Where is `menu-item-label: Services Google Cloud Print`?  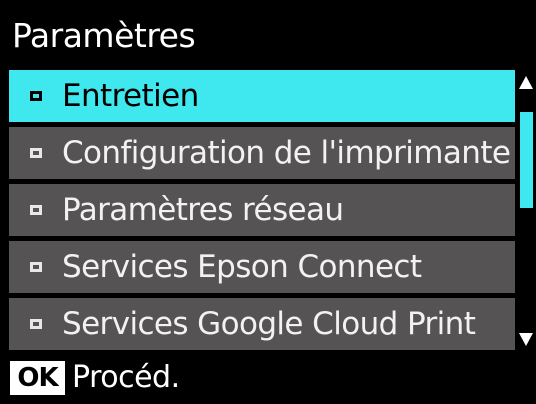
menu-item-label: Services Google Cloud Print is located at coordinates (269, 324).